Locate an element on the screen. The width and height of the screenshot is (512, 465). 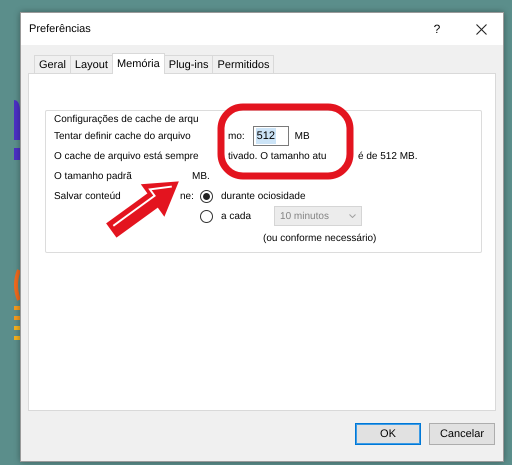
tab: Geral is located at coordinates (52, 64).